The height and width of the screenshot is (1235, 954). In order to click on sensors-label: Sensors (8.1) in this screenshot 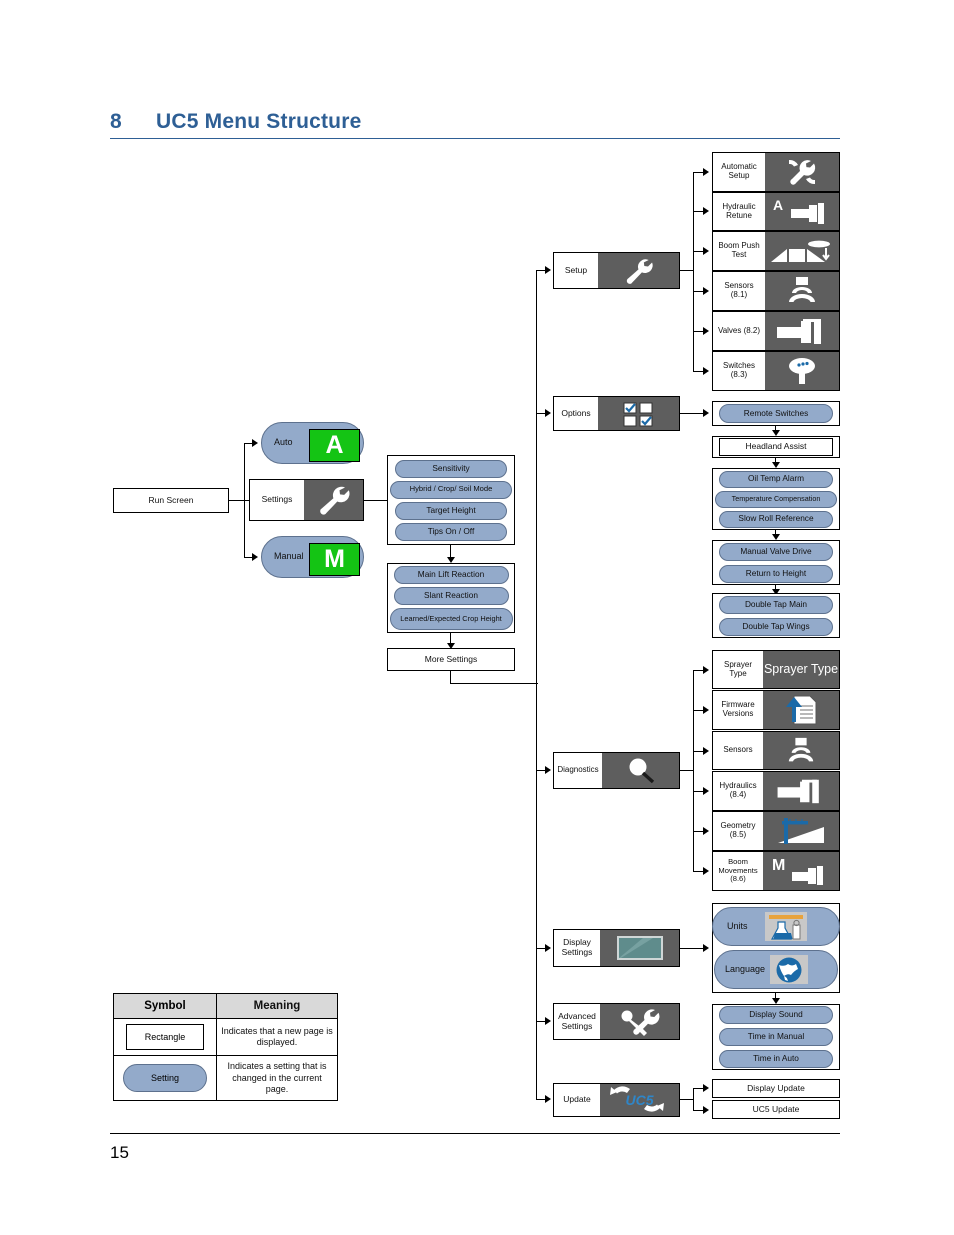, I will do `click(739, 290)`.